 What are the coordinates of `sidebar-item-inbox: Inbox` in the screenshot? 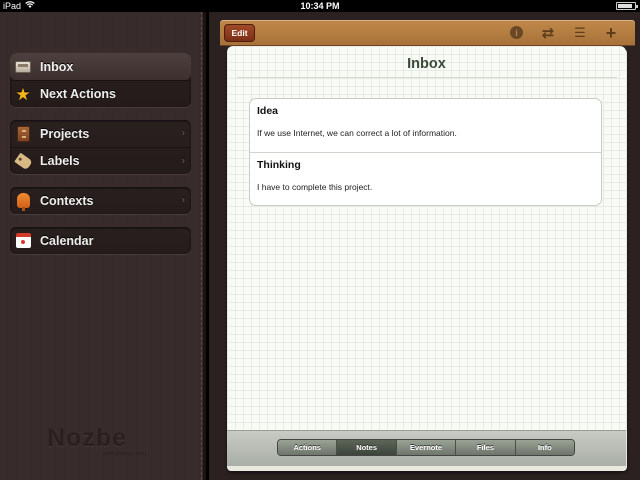 It's located at (100, 66).